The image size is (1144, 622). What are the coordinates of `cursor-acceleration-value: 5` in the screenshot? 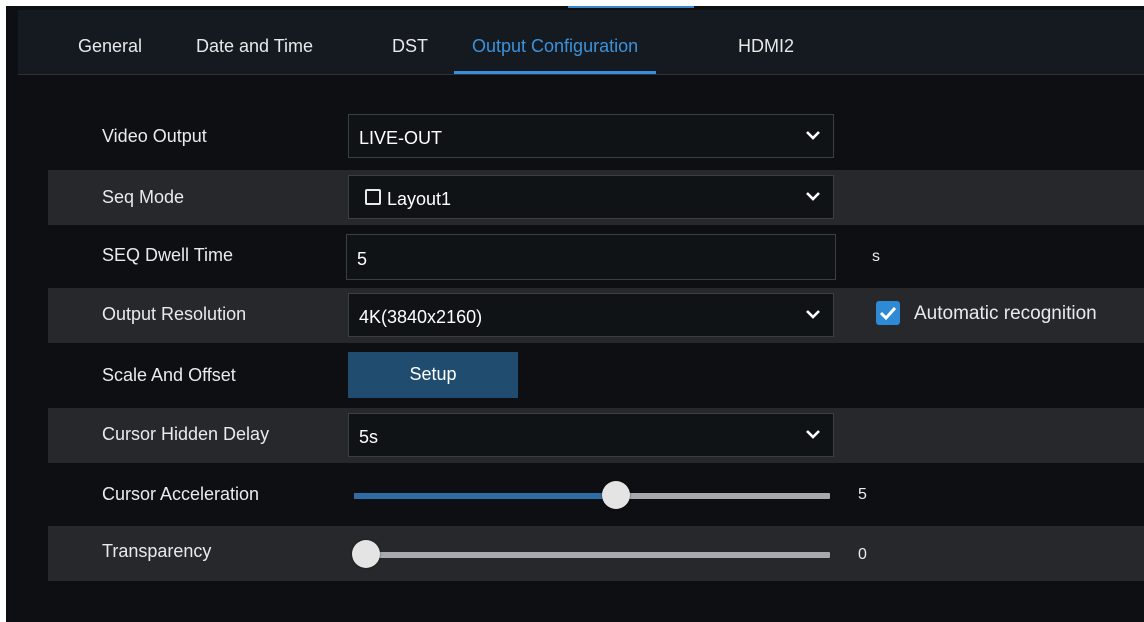 It's located at (862, 494).